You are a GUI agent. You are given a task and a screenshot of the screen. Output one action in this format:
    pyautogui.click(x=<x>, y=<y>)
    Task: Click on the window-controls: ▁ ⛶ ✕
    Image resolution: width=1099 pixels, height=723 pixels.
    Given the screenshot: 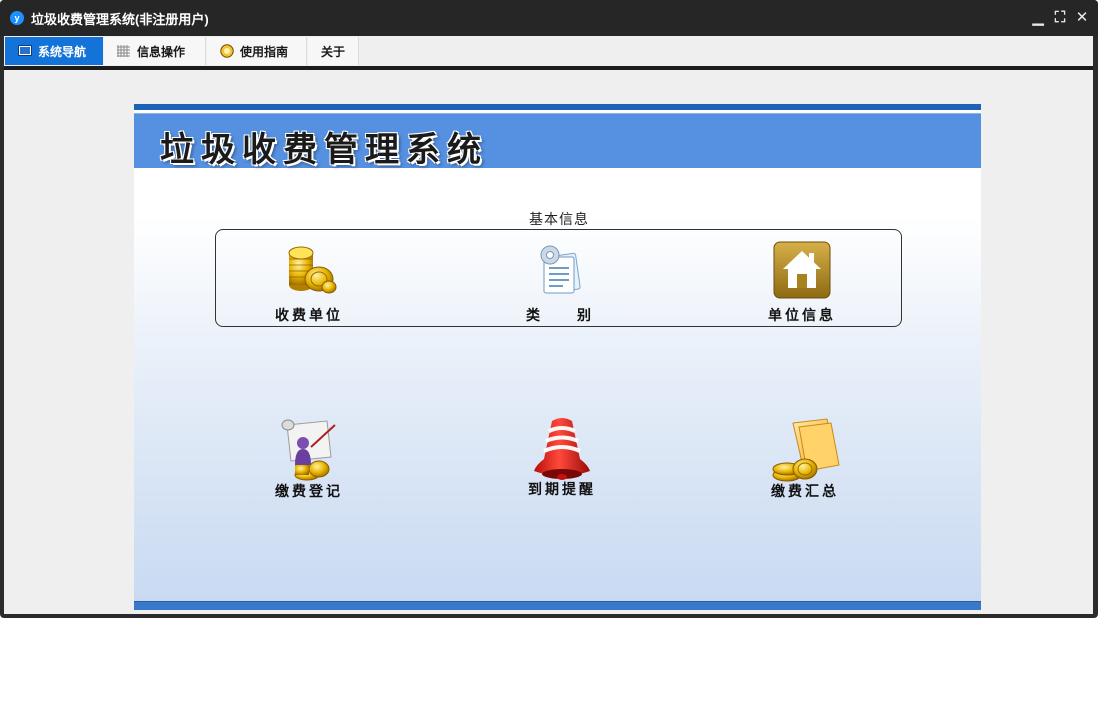 What is the action you would take?
    pyautogui.click(x=1060, y=17)
    